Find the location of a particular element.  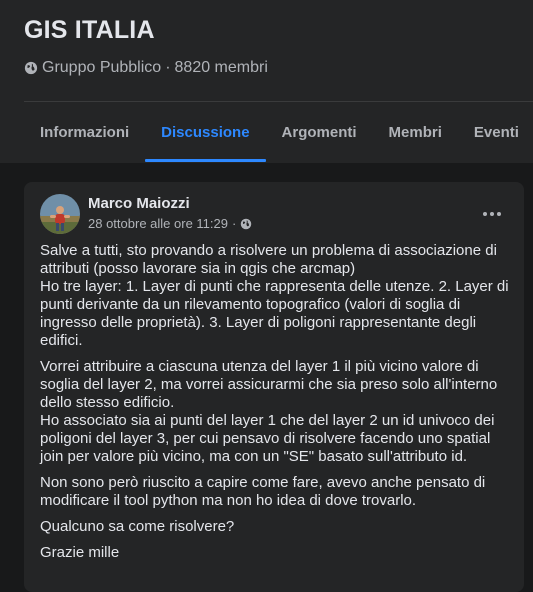

tab-argomenti: Argomenti is located at coordinates (319, 132).